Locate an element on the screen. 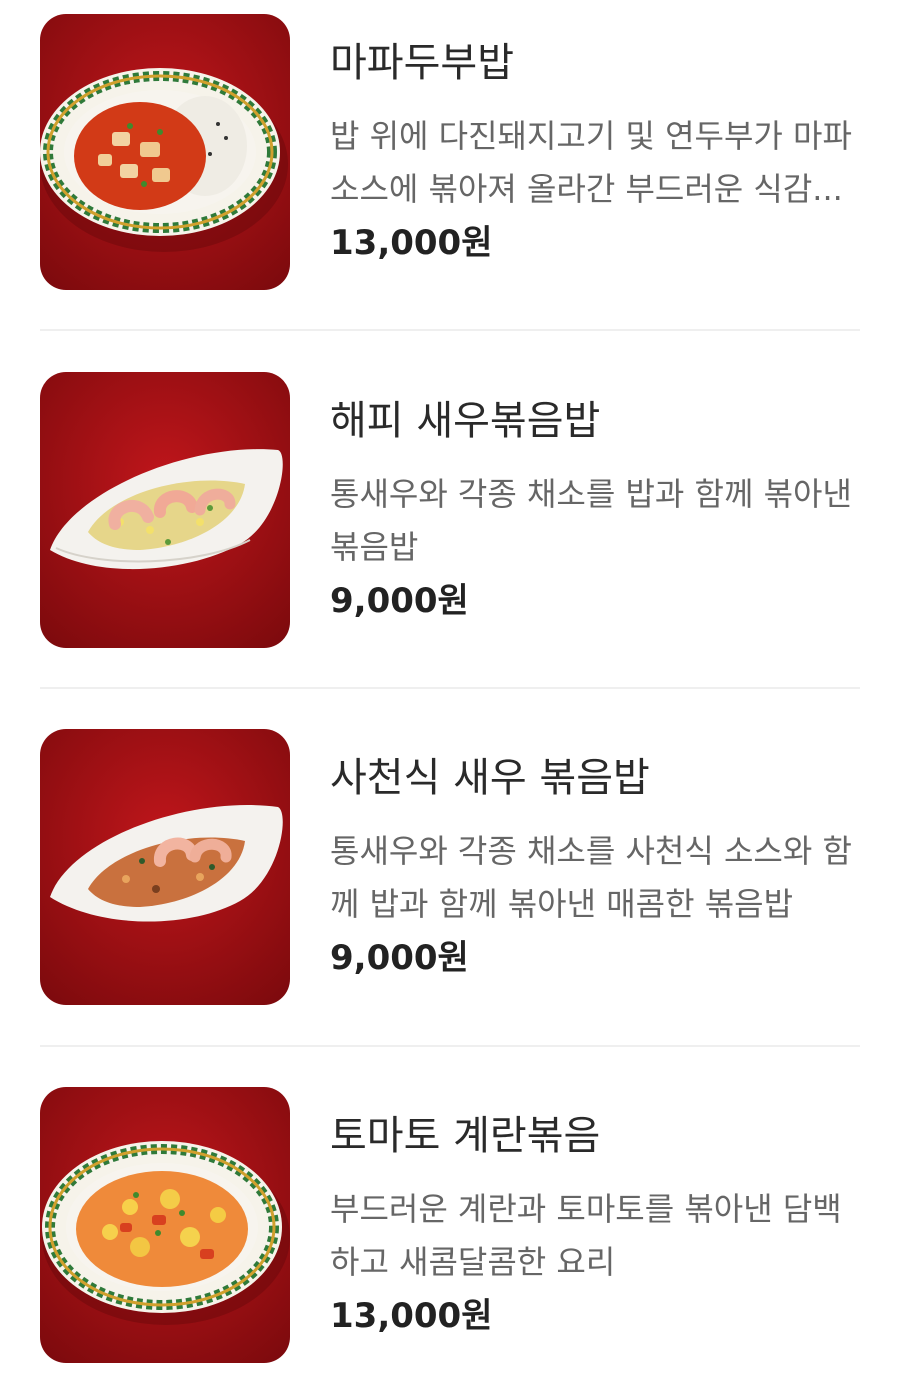 The width and height of the screenshot is (900, 1389). description-line: 하고 새콤달콤한 요리 is located at coordinates (473, 1262).